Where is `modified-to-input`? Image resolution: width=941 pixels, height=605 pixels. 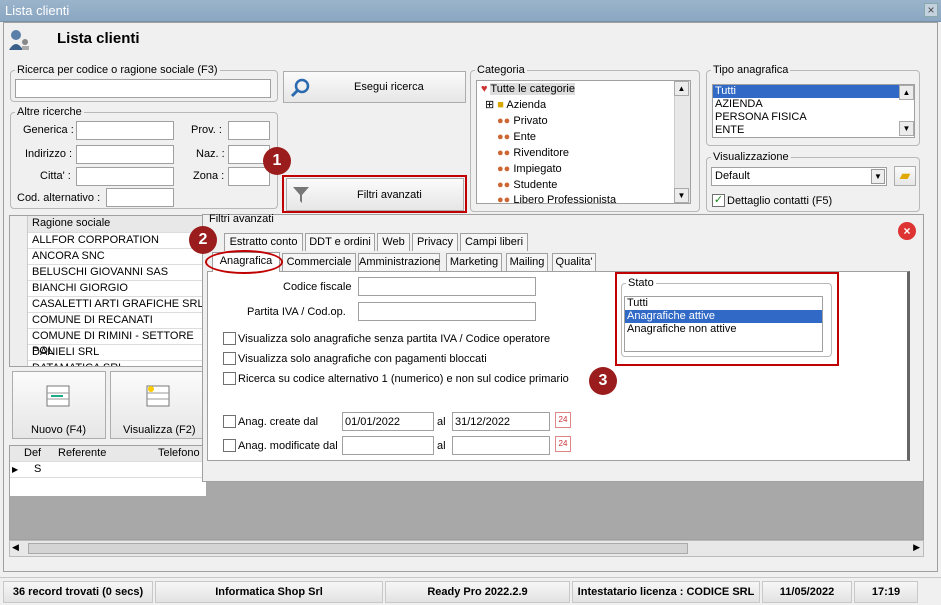
modified-to-input is located at coordinates (501, 445).